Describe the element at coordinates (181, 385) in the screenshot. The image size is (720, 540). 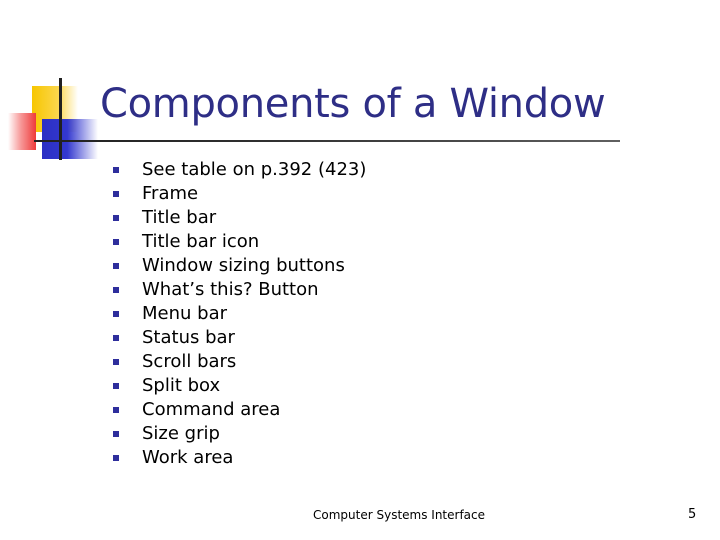
I see `list-item-text: Split box` at that location.